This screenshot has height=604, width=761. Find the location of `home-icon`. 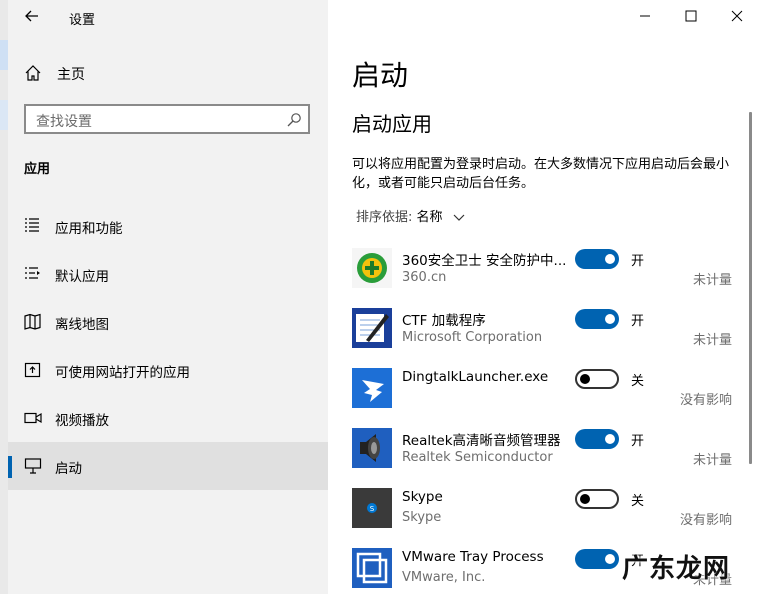

home-icon is located at coordinates (33, 73).